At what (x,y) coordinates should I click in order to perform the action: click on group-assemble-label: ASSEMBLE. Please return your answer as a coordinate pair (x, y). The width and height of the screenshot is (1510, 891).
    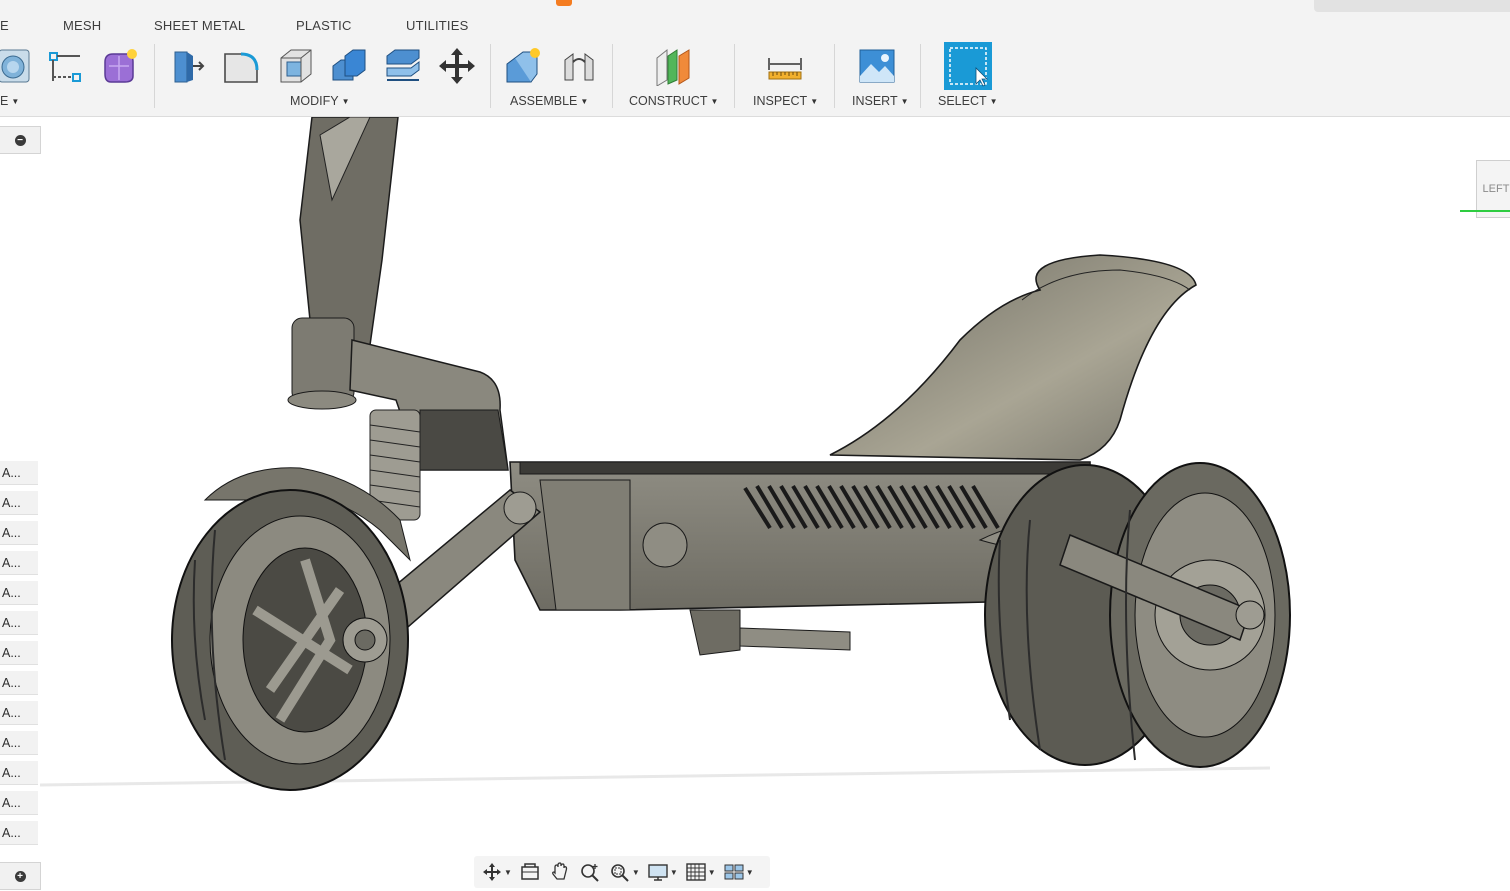
    Looking at the image, I should click on (544, 101).